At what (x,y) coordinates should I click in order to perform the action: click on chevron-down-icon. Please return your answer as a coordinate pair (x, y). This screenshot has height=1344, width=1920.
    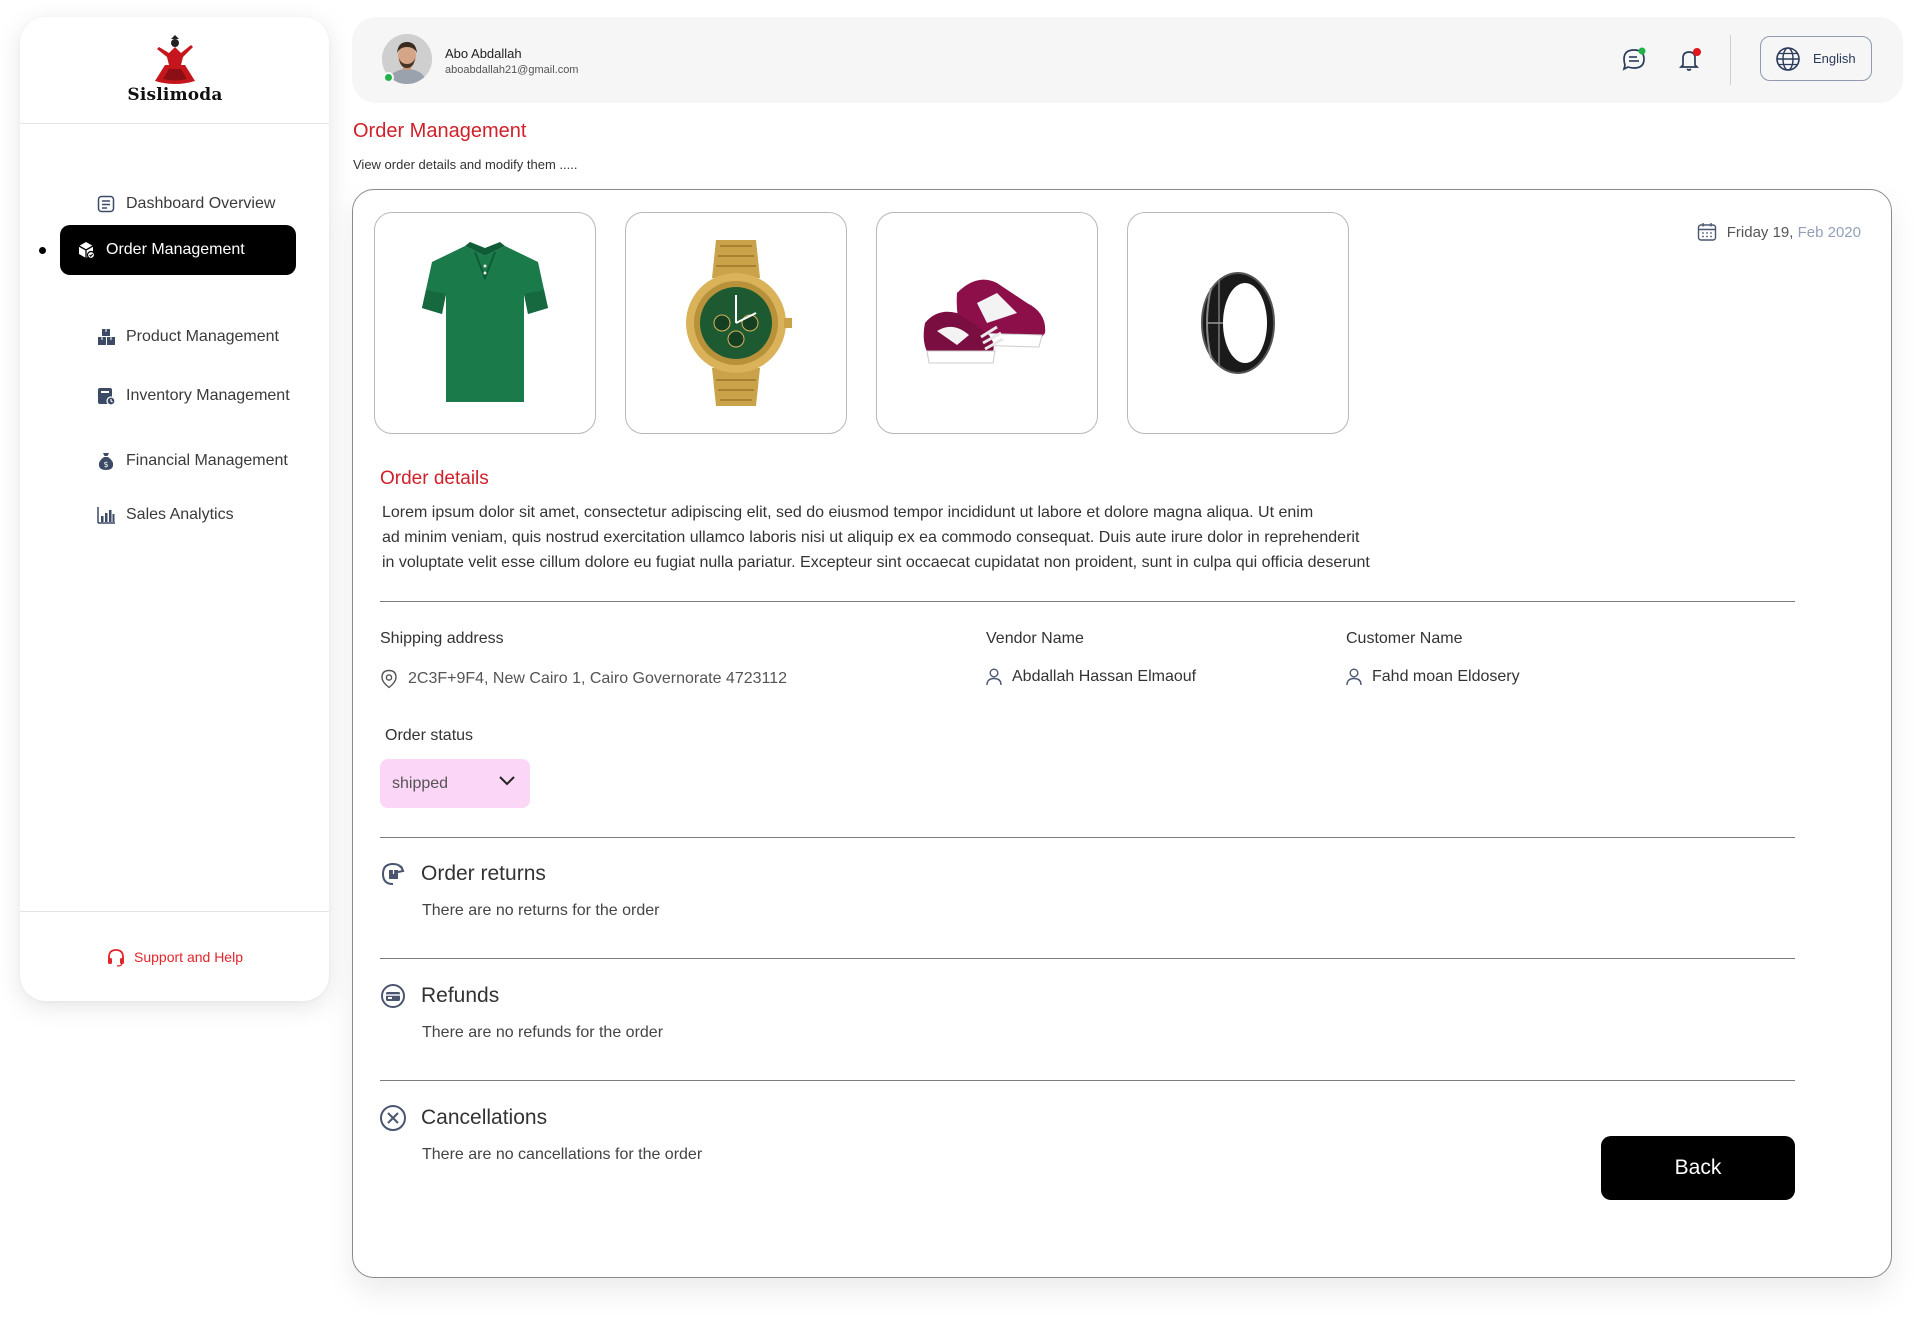
    Looking at the image, I should click on (507, 781).